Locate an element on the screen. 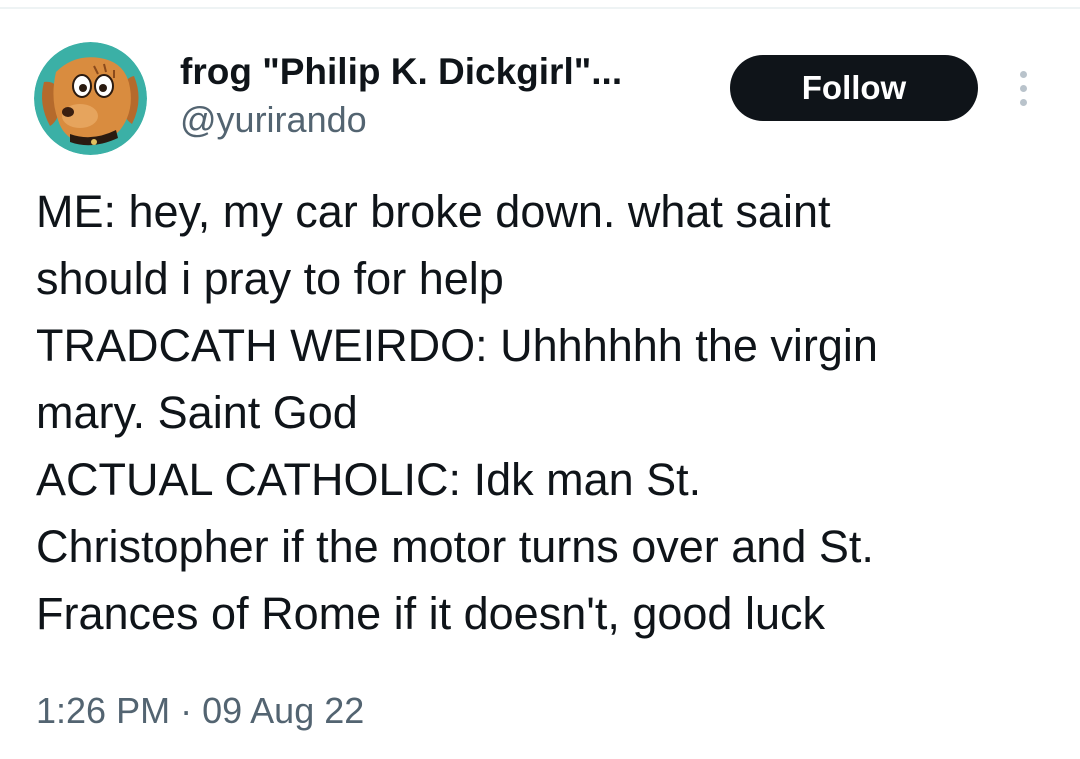  cartoon-dog-avatar-icon is located at coordinates (90, 98).